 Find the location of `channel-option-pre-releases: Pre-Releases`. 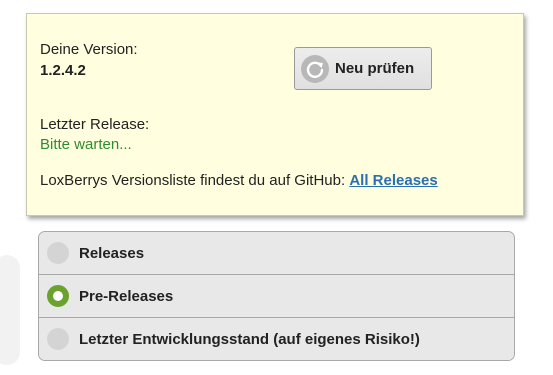

channel-option-pre-releases: Pre-Releases is located at coordinates (276, 296).